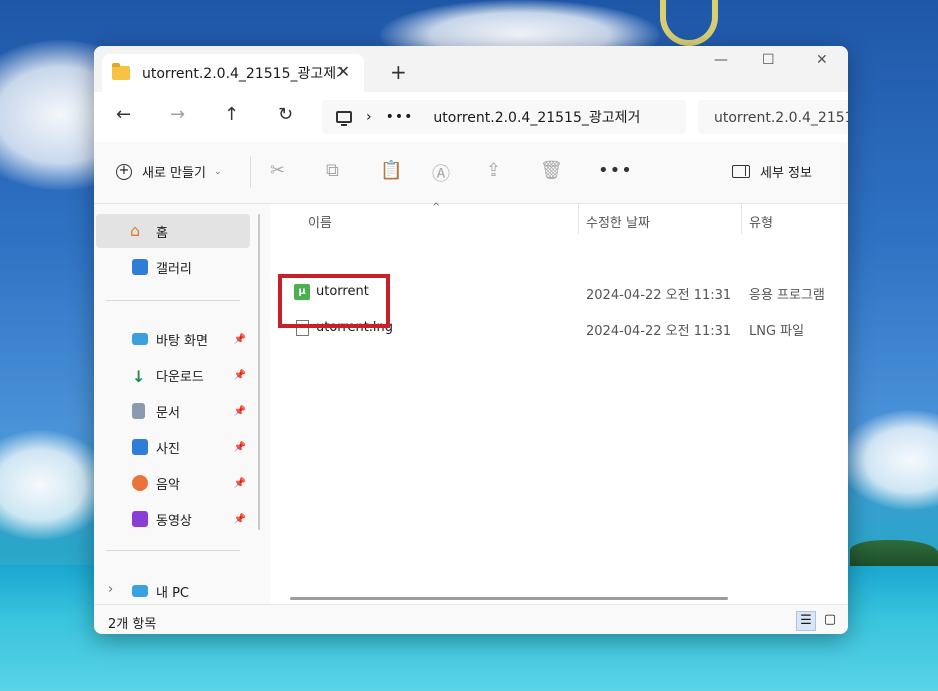  Describe the element at coordinates (277, 170) in the screenshot. I see `cut-icon: ✂` at that location.